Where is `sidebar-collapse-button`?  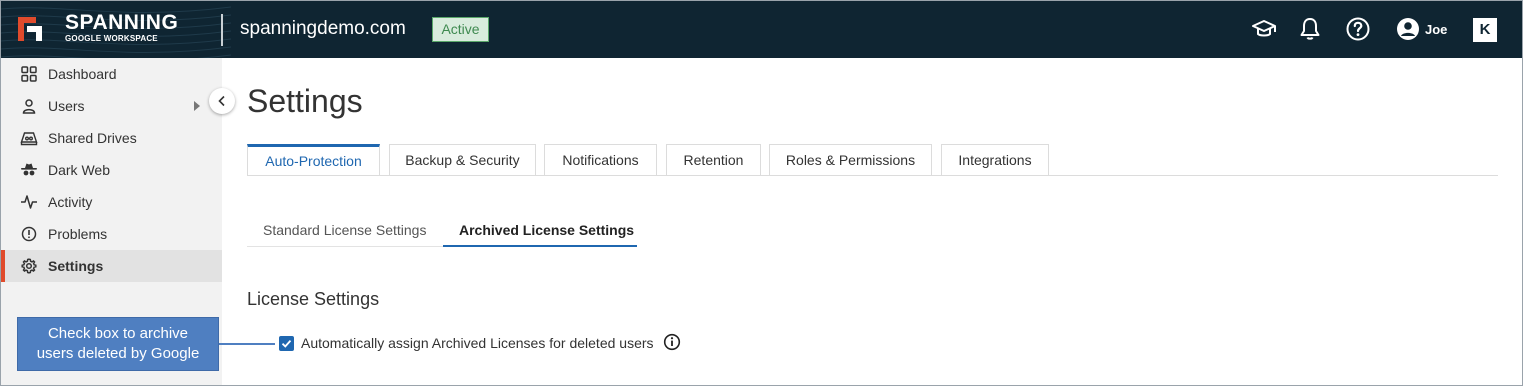
sidebar-collapse-button is located at coordinates (222, 101).